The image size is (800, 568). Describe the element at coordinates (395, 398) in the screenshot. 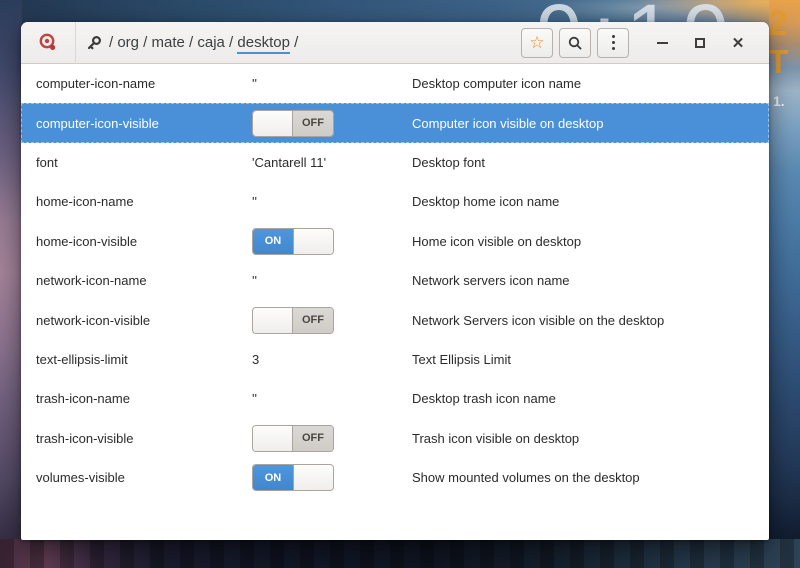

I see `settings-row-trash-icon-name: trash-icon-name '' Desktop trash icon name` at that location.